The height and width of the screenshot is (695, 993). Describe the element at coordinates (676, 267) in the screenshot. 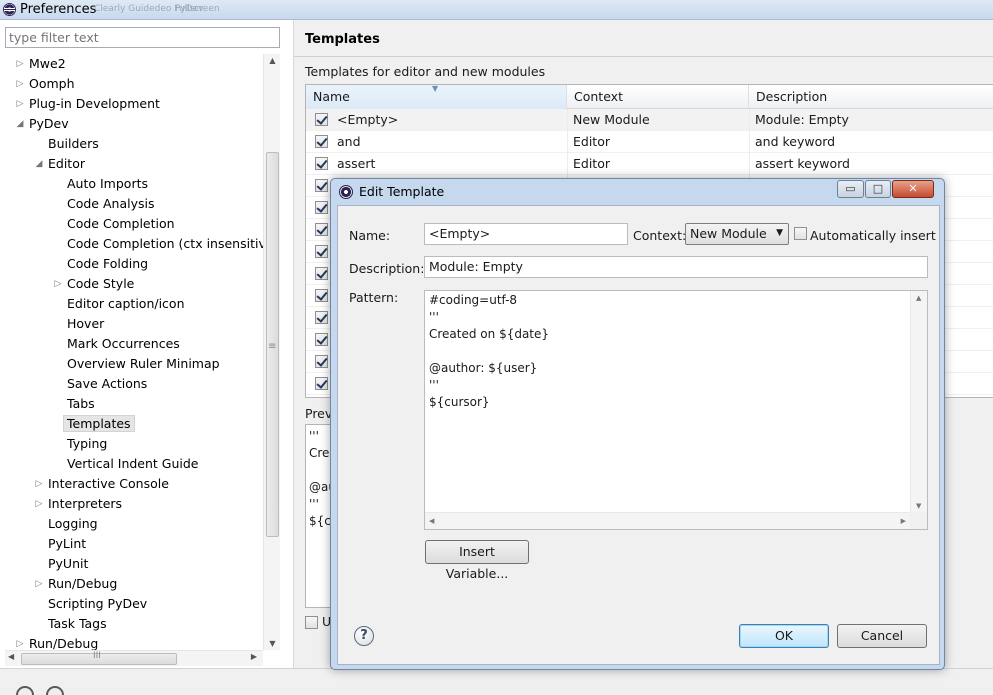

I see `description-field: Module: Empty` at that location.